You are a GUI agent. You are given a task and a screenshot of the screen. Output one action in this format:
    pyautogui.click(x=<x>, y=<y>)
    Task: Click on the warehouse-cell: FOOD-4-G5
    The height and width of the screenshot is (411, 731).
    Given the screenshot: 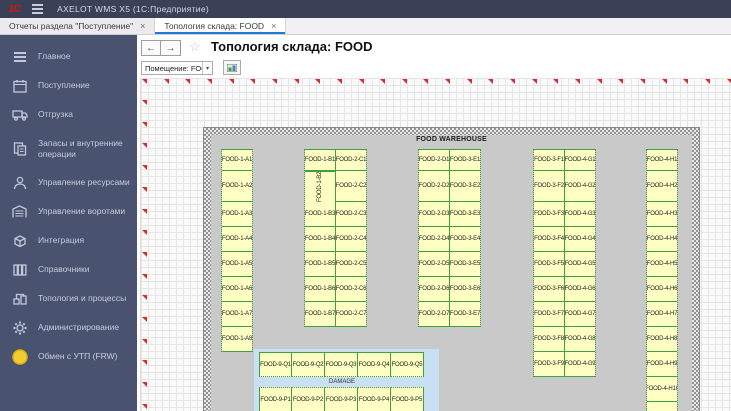 What is the action you would take?
    pyautogui.click(x=580, y=264)
    